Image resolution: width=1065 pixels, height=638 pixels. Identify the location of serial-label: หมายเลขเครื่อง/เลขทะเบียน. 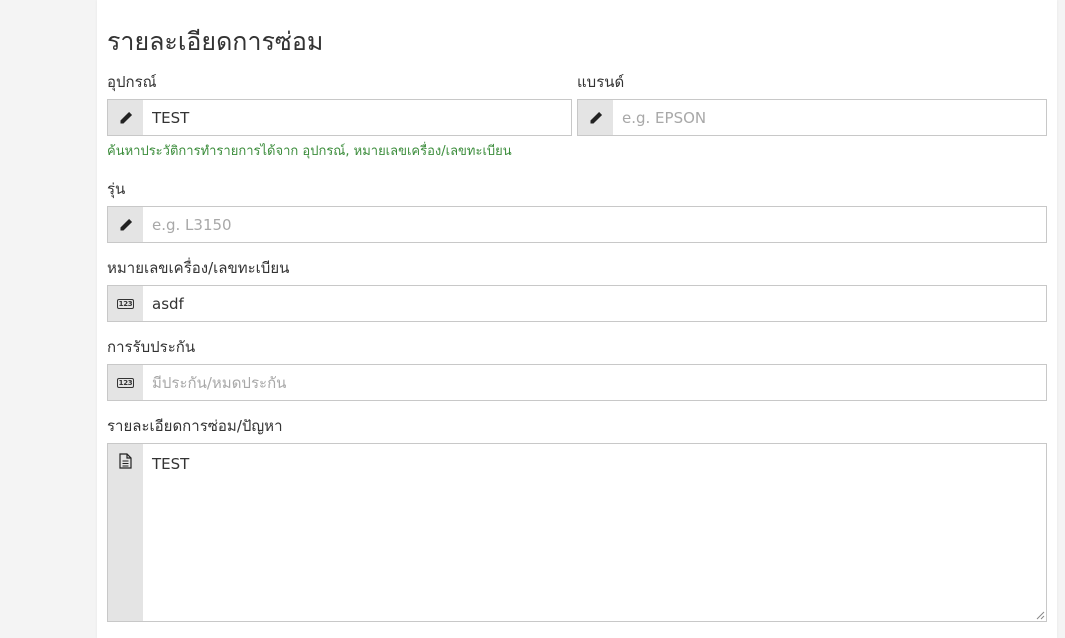
(198, 268).